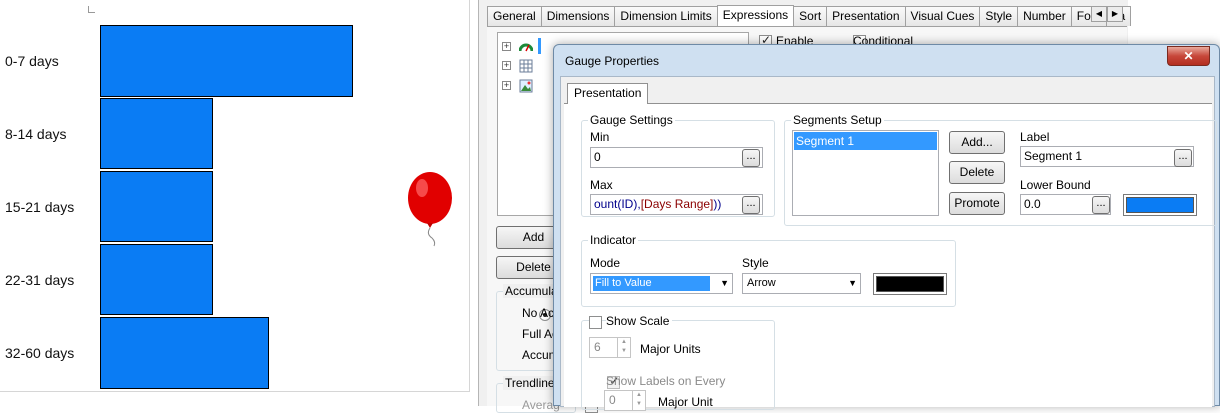 This screenshot has height=413, width=1220. I want to click on tree-item-image: +, so click(517, 86).